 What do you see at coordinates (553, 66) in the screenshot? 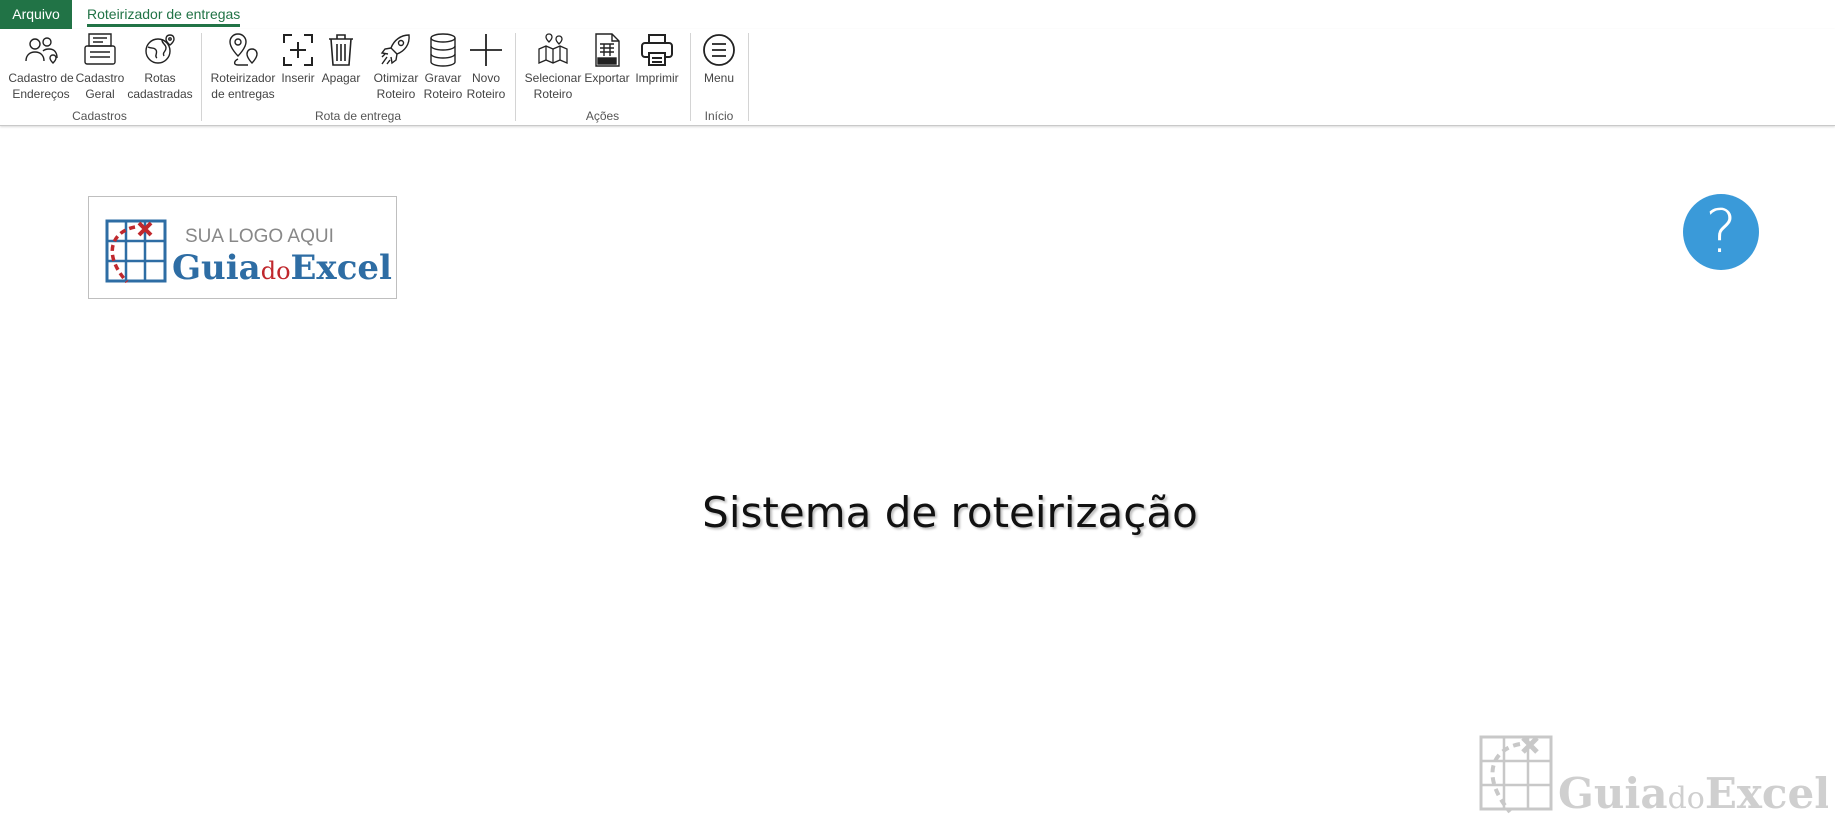
I see `selecionar-roteiro-button: Selecionar Roteiro` at bounding box center [553, 66].